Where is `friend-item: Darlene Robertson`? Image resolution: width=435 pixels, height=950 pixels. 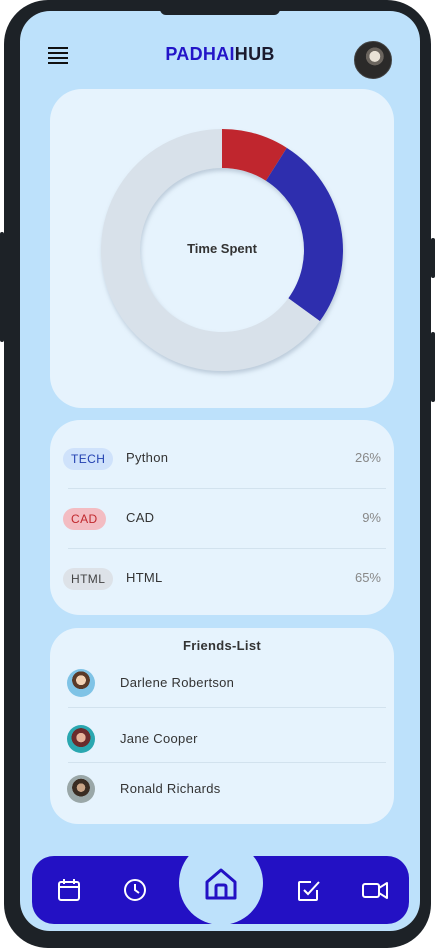
friend-item: Darlene Robertson is located at coordinates (222, 683).